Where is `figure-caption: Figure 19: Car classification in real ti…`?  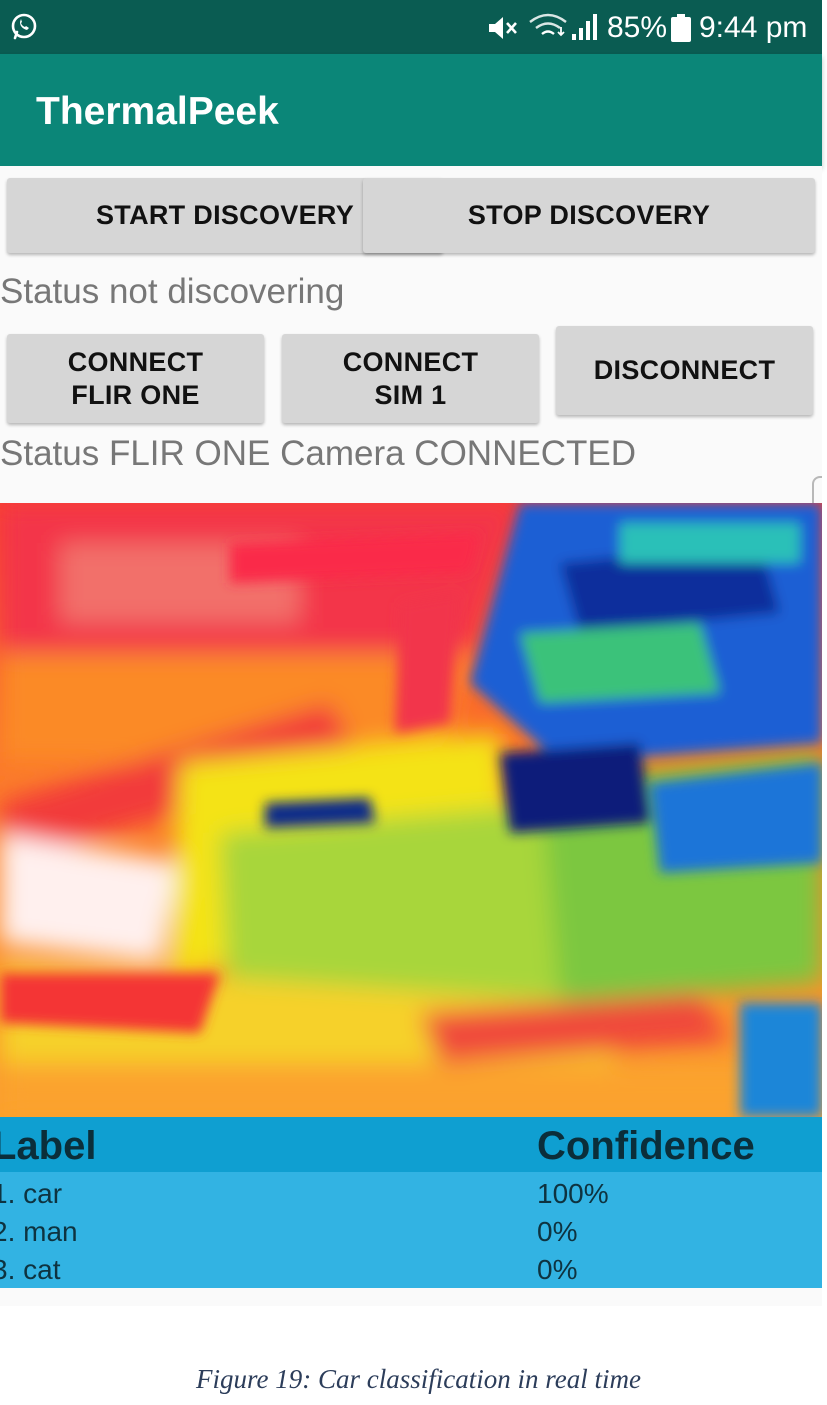
figure-caption: Figure 19: Car classification in real ti… is located at coordinates (418, 1379).